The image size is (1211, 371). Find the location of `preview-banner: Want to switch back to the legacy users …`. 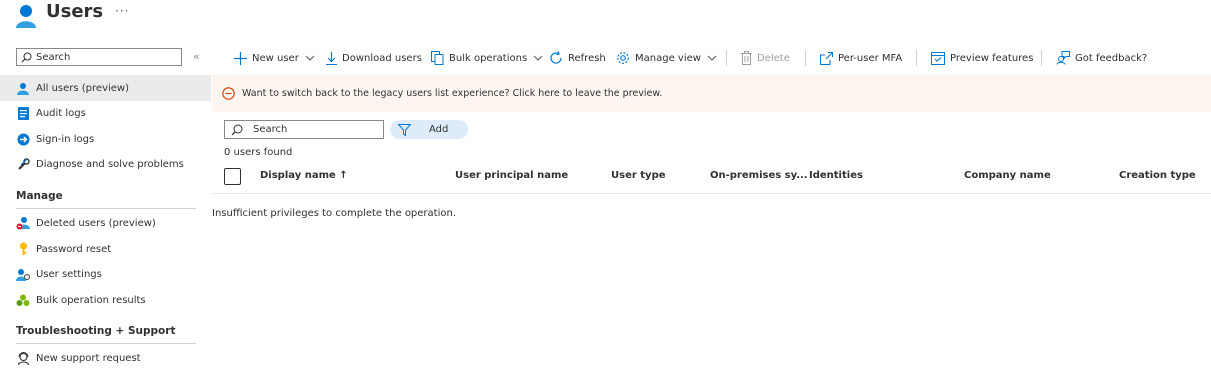

preview-banner: Want to switch back to the legacy users … is located at coordinates (711, 93).